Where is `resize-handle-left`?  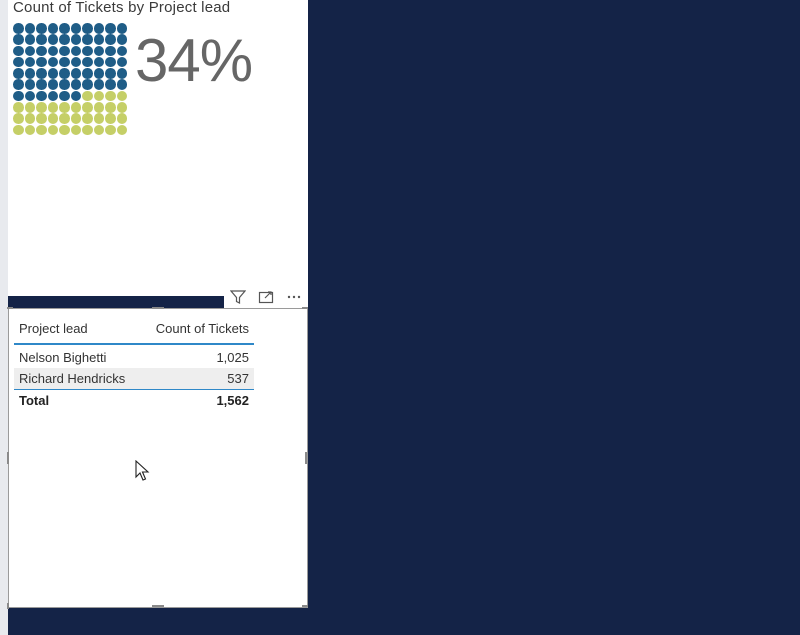
resize-handle-left is located at coordinates (8, 458).